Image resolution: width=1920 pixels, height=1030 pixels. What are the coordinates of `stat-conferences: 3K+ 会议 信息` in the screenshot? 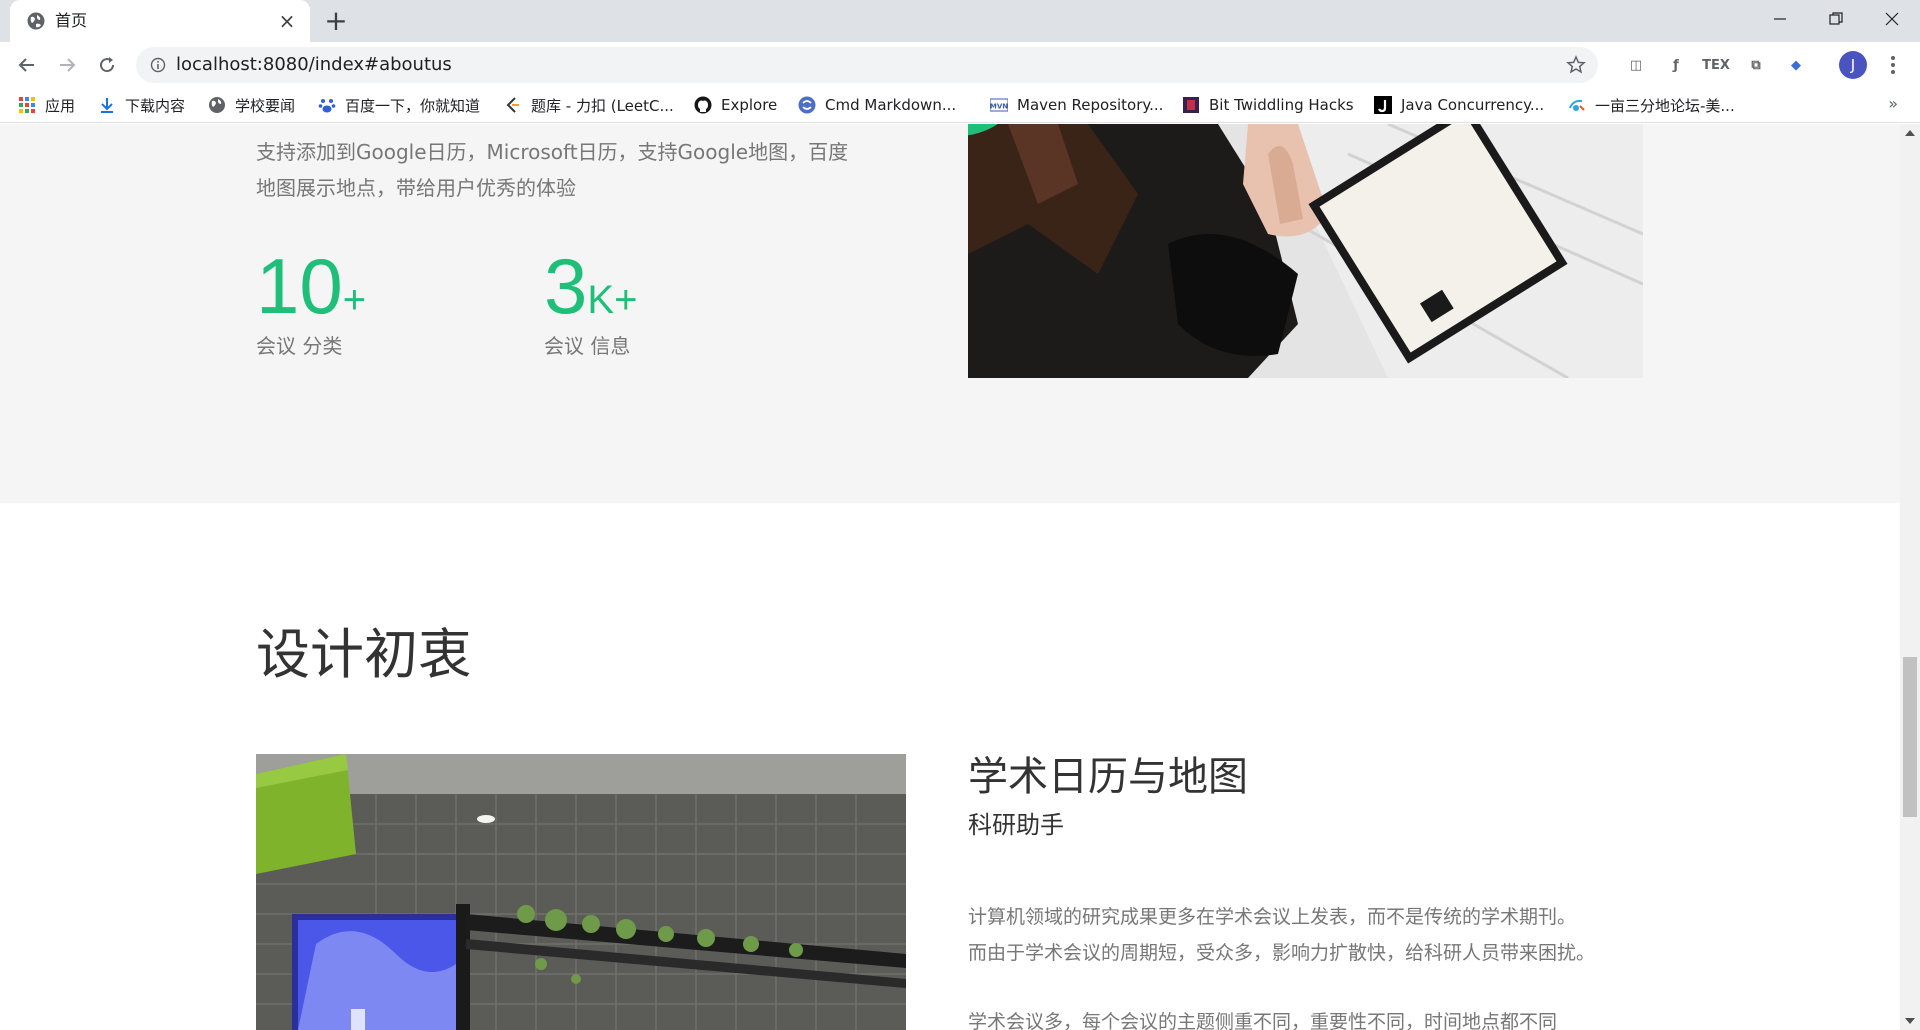 It's located at (590, 302).